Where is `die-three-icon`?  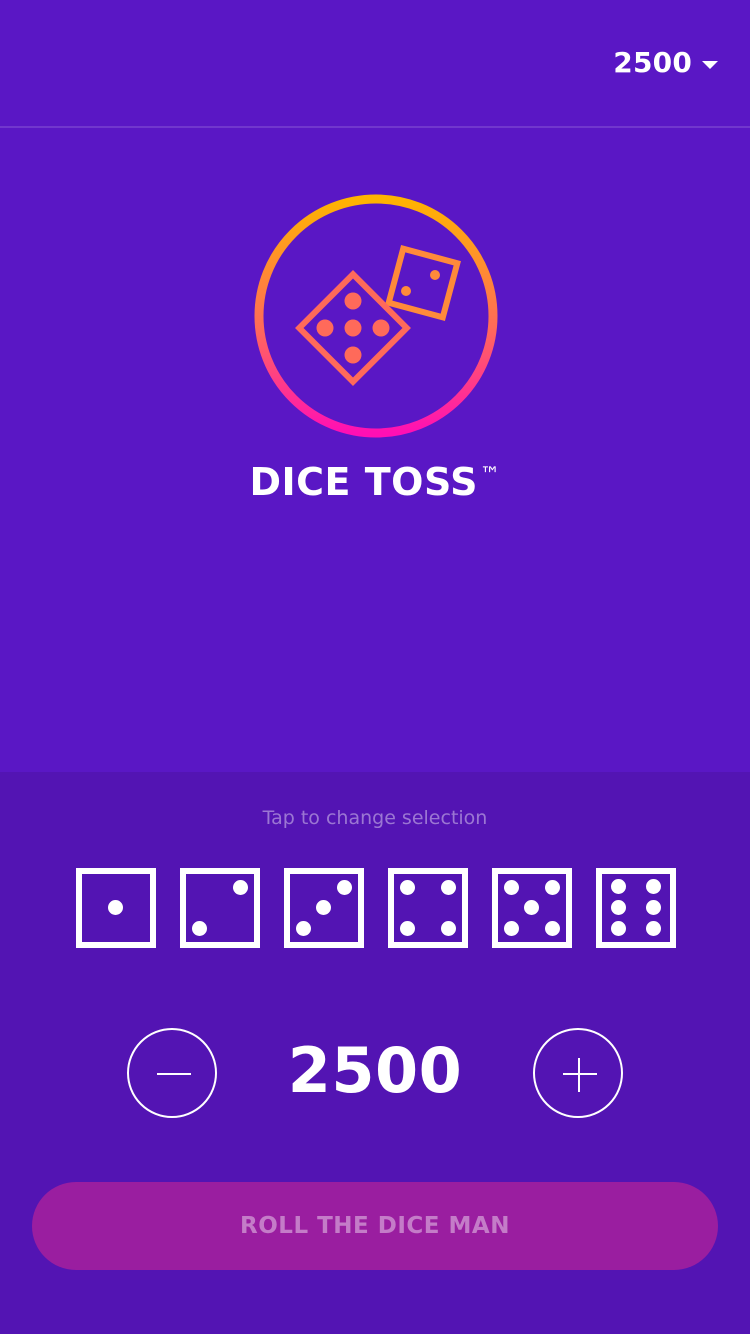 die-three-icon is located at coordinates (324, 908).